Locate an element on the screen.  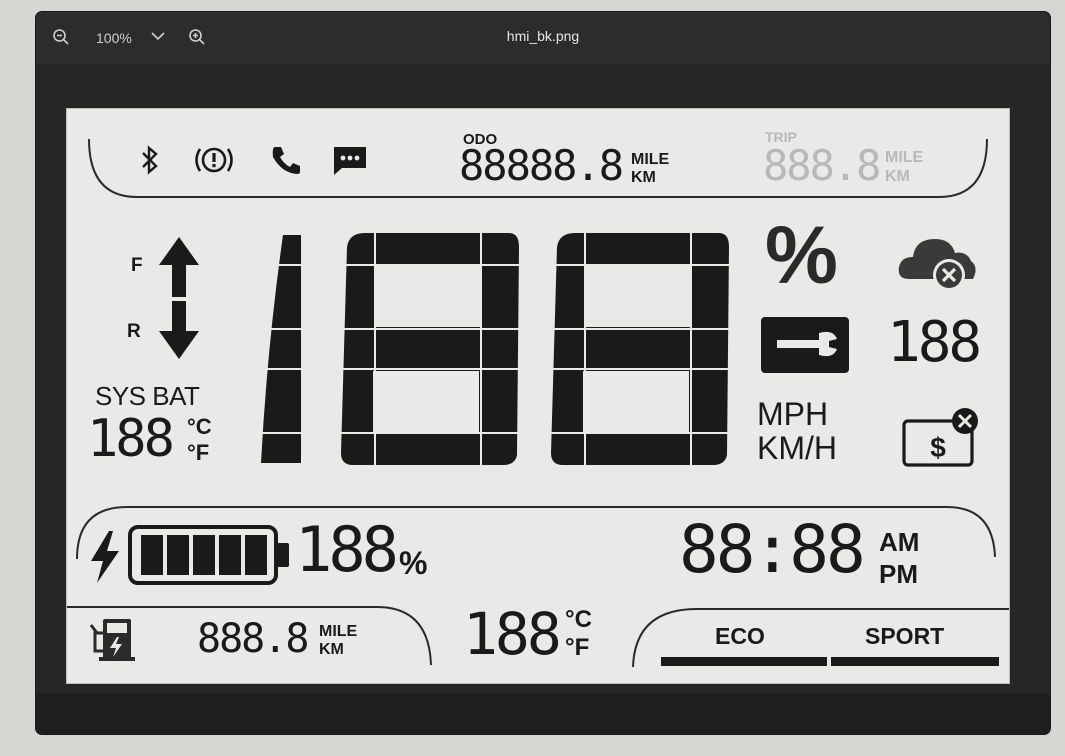
odo-unit-mile: MILE is located at coordinates (650, 159).